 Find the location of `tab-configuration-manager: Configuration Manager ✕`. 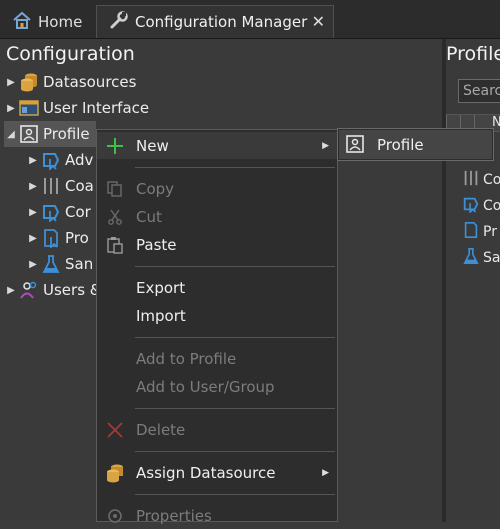

tab-configuration-manager: Configuration Manager ✕ is located at coordinates (215, 21).